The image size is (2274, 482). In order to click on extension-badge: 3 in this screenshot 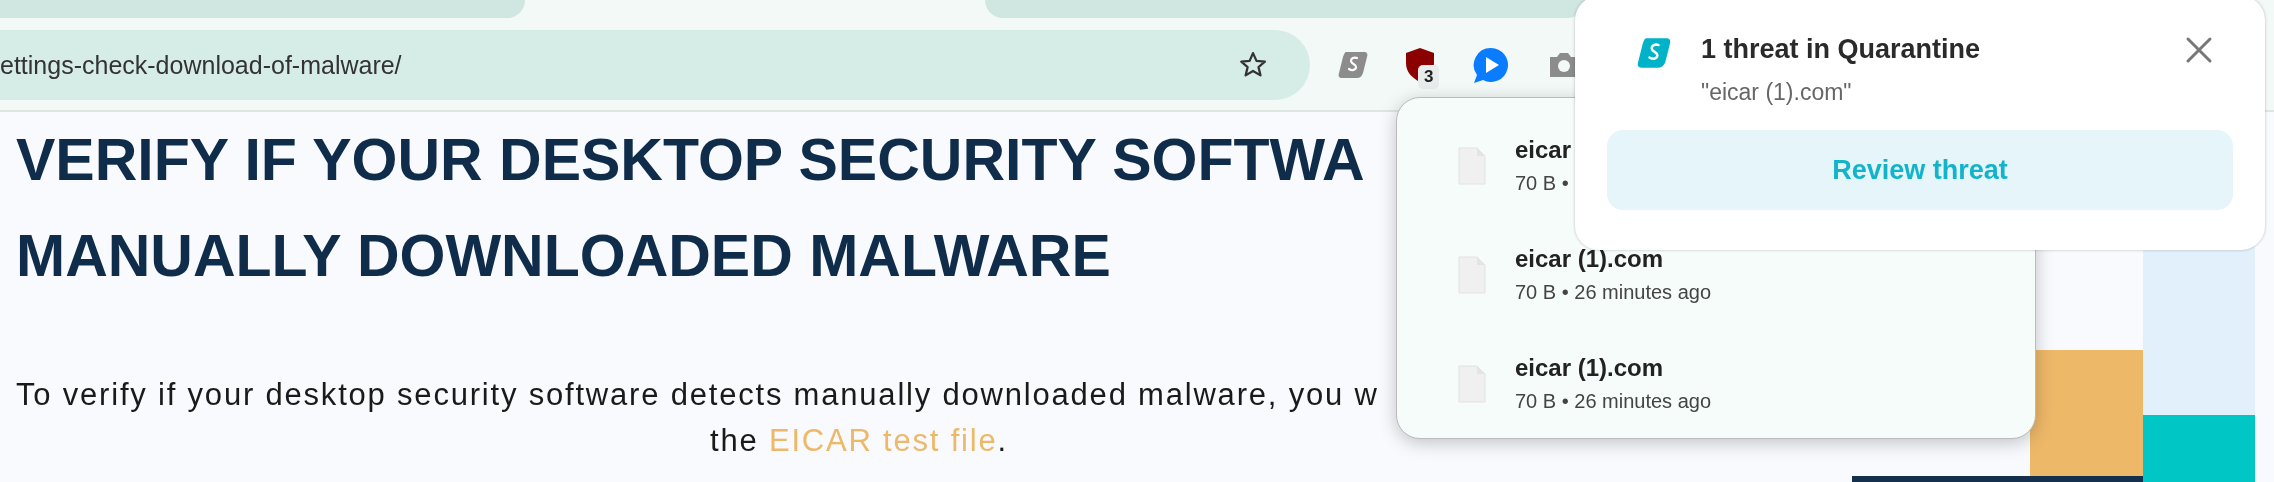, I will do `click(1429, 77)`.